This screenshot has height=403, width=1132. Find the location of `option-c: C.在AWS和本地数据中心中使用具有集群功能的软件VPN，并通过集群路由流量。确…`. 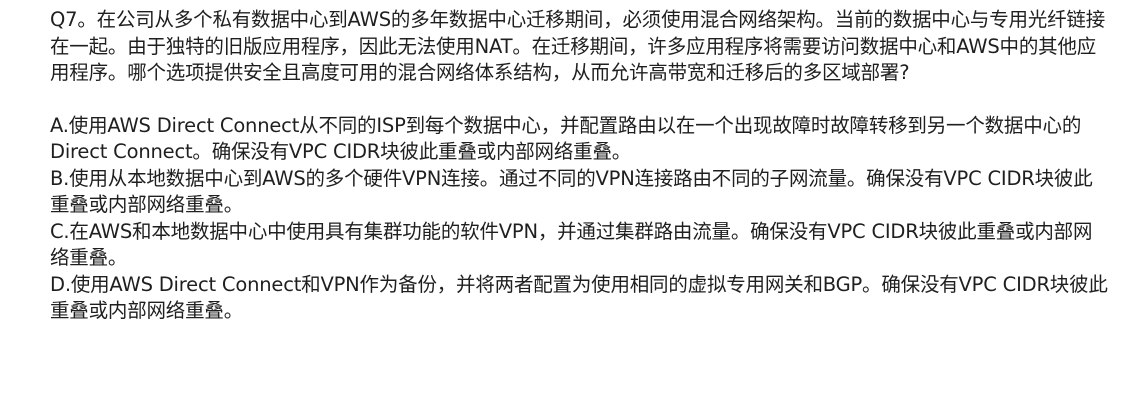

option-c: C.在AWS和本地数据中心中使用具有集群功能的软件VPN，并通过集群路由流量。确… is located at coordinates (571, 244).